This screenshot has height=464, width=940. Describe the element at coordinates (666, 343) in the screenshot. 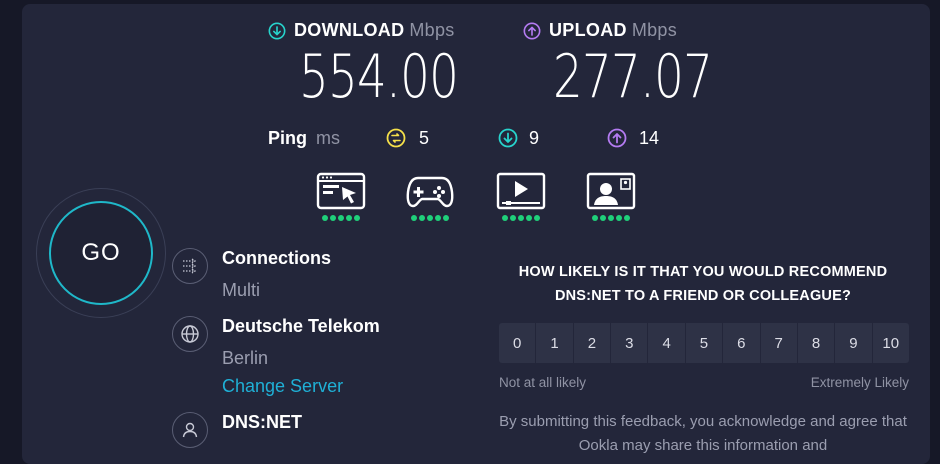

I see `scale-option-4: 4` at that location.